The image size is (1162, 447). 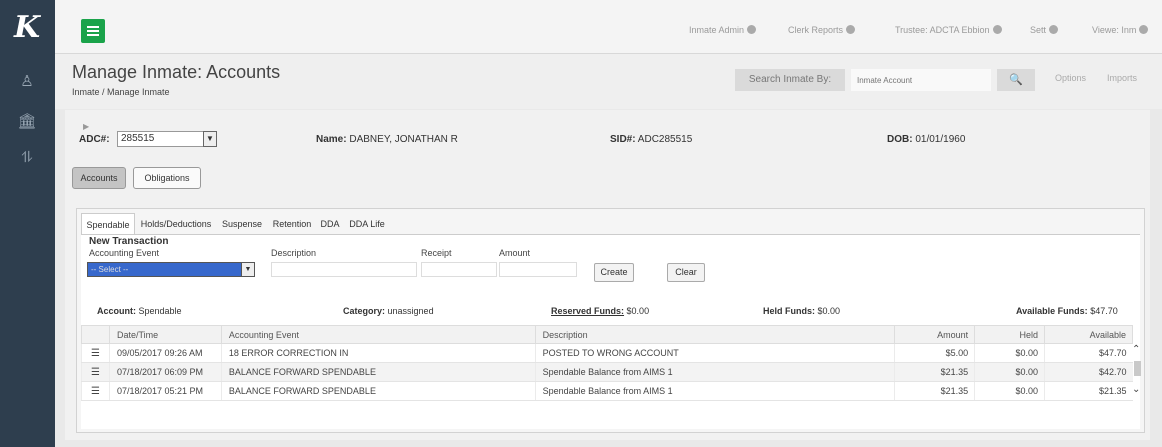 I want to click on amount-input, so click(x=538, y=269).